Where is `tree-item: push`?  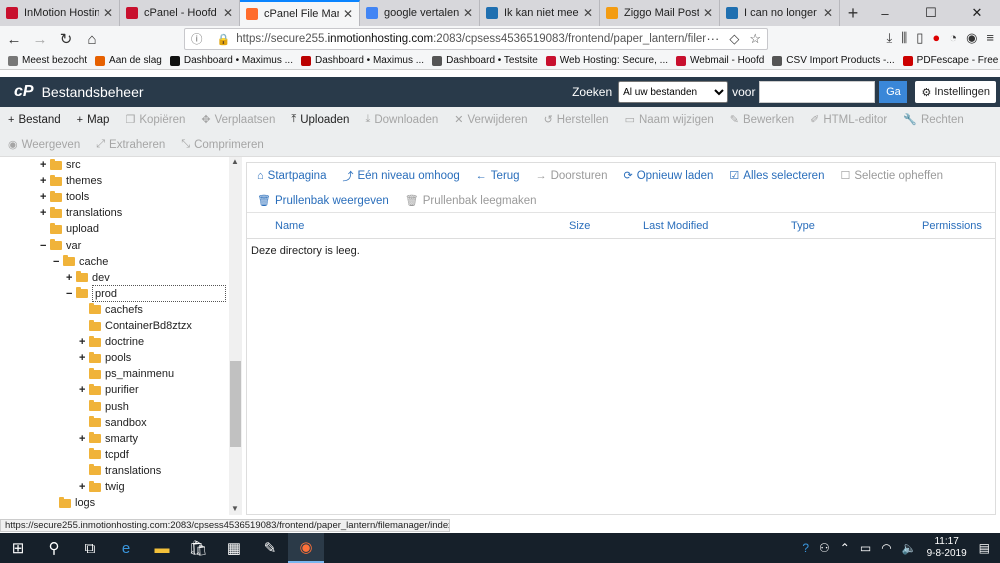 tree-item: push is located at coordinates (104, 407).